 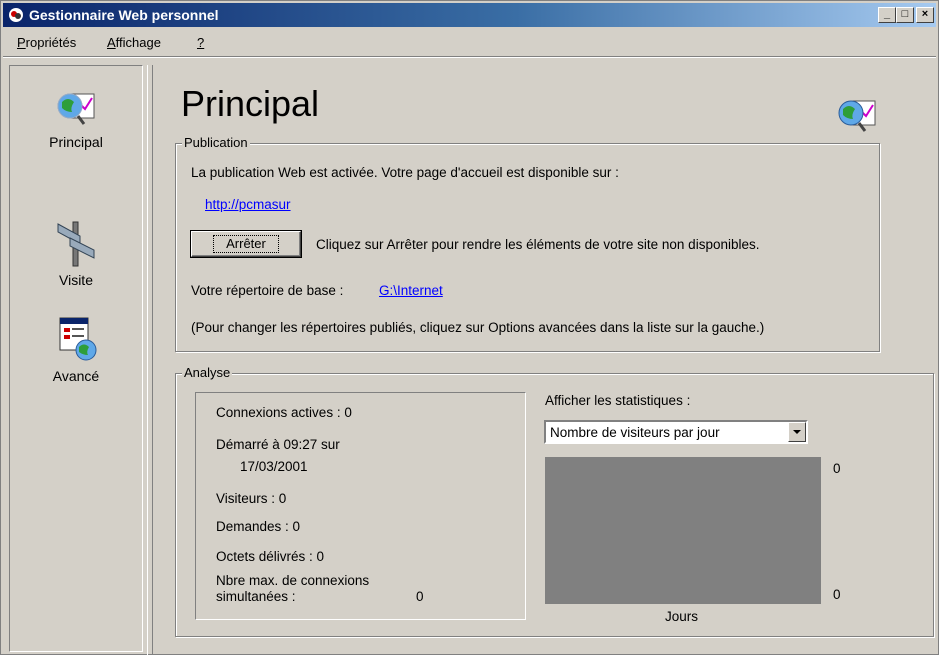 I want to click on max-connections-line1: Nbre max. de connexions, so click(x=293, y=580).